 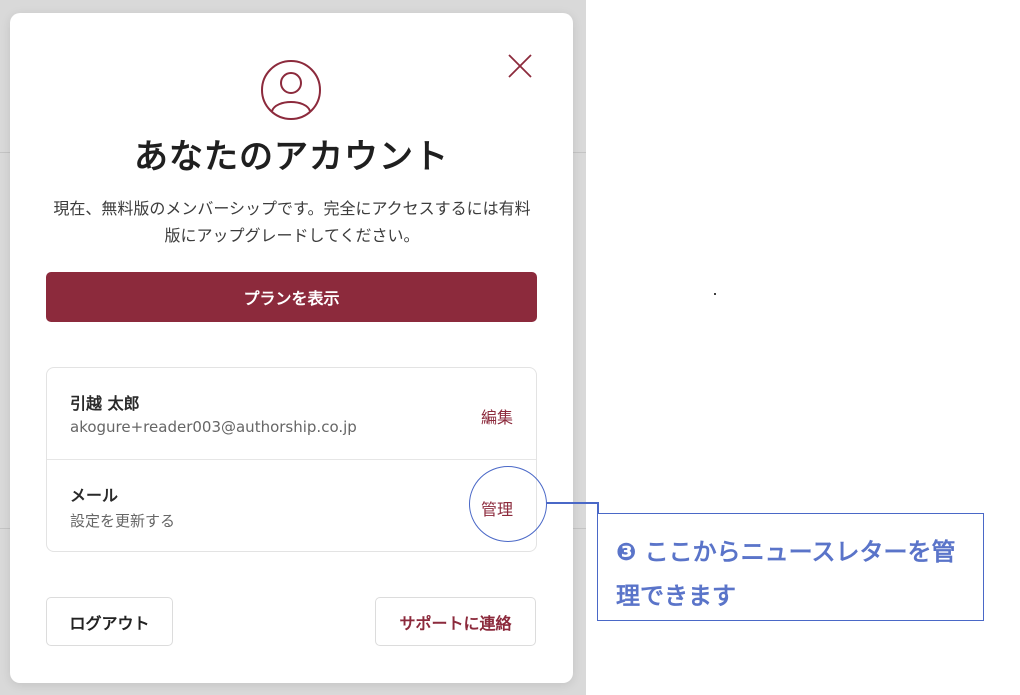 What do you see at coordinates (109, 621) in the screenshot?
I see `logout-button: ログアウト` at bounding box center [109, 621].